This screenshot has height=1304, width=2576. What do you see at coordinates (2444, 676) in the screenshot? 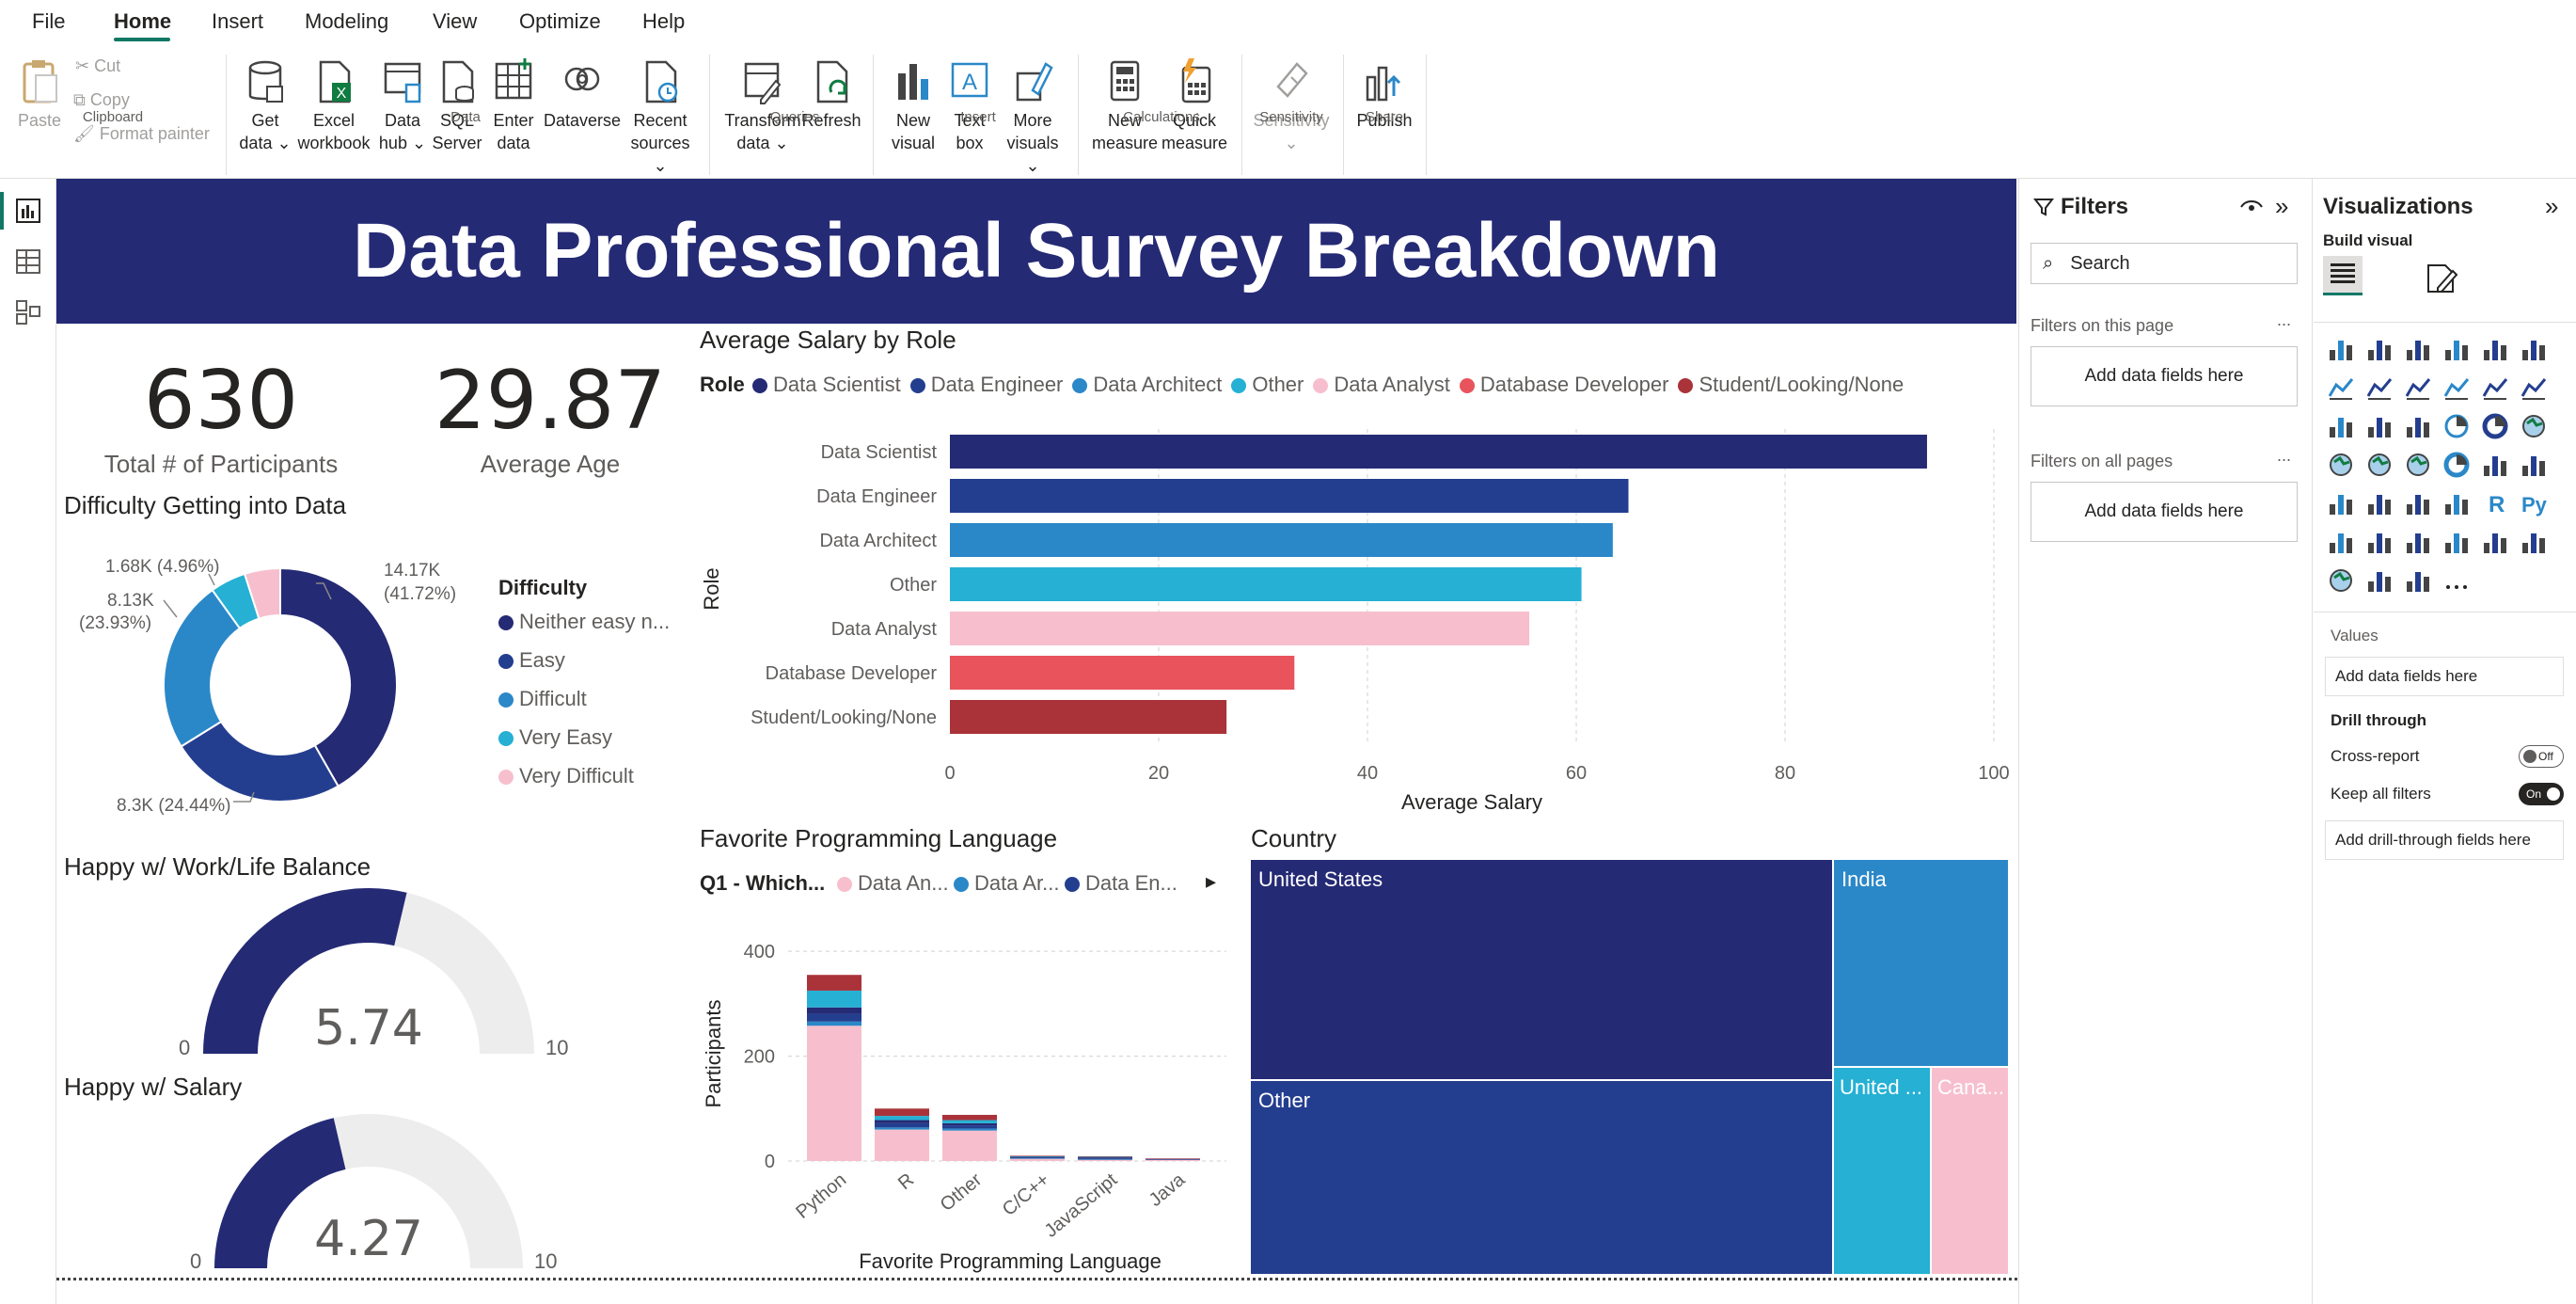
I see `values-drop-zone: Add data fields here` at bounding box center [2444, 676].